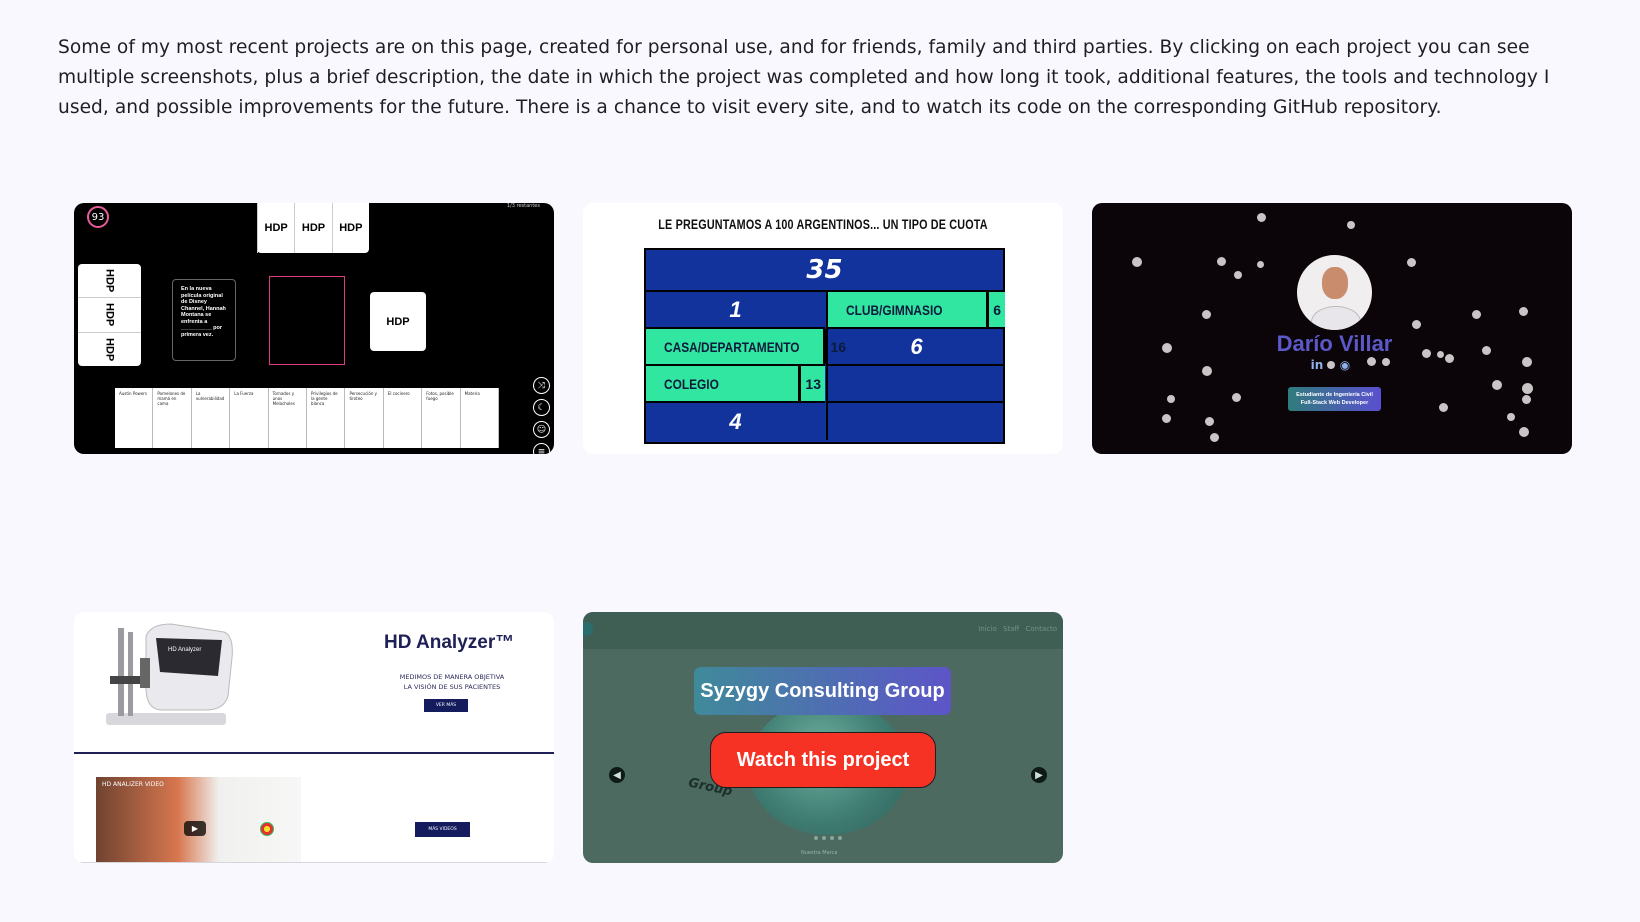  Describe the element at coordinates (267, 829) in the screenshot. I see `target-icon` at that location.